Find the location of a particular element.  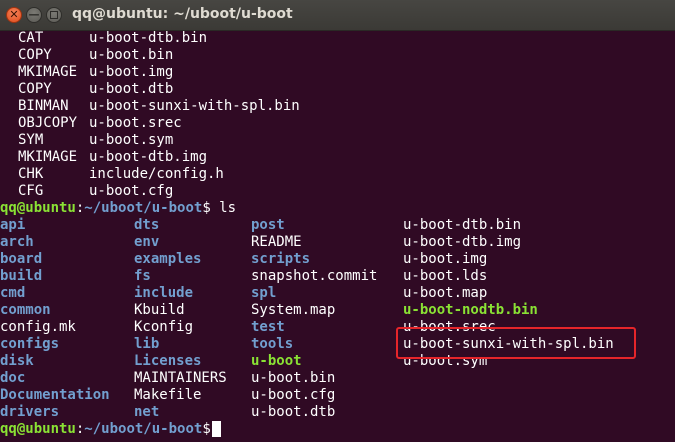

directory-entry: examples is located at coordinates (167, 259).